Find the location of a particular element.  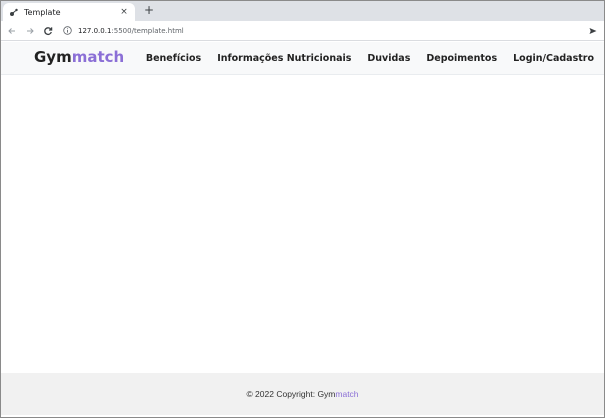

browser-tab: Template × is located at coordinates (69, 12).